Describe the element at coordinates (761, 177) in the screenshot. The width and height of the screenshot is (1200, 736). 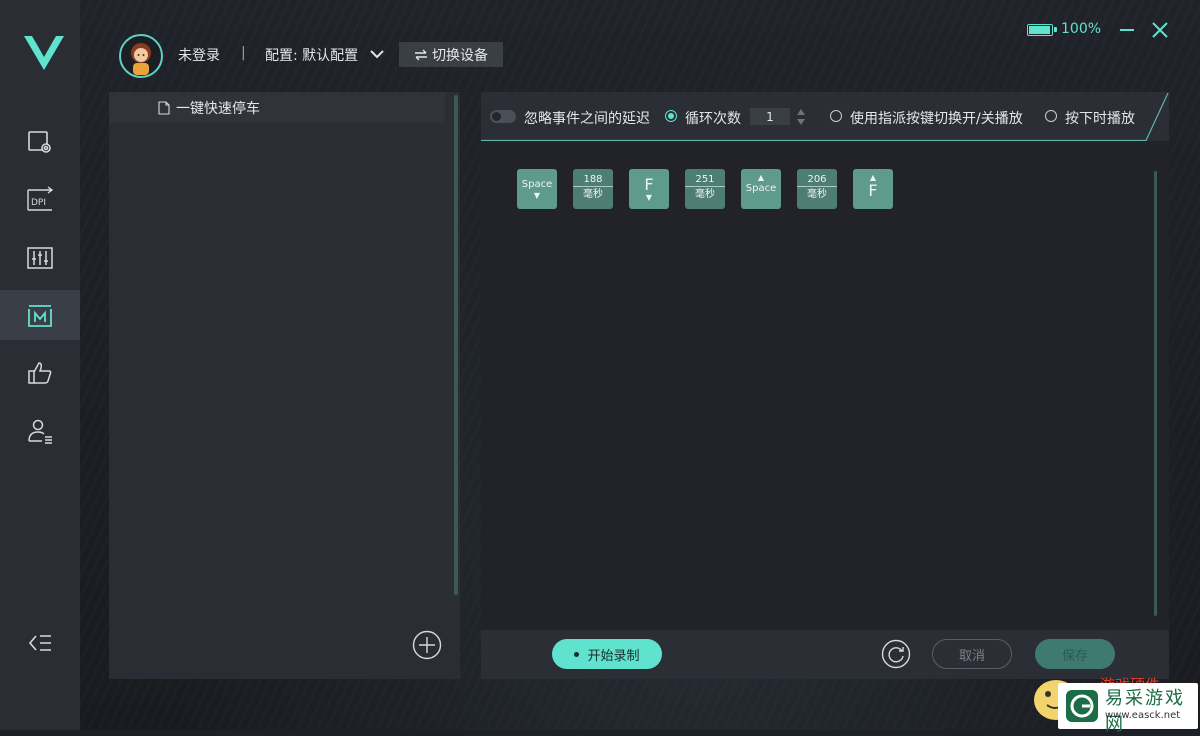
I see `arrow-up-icon: ▲` at that location.